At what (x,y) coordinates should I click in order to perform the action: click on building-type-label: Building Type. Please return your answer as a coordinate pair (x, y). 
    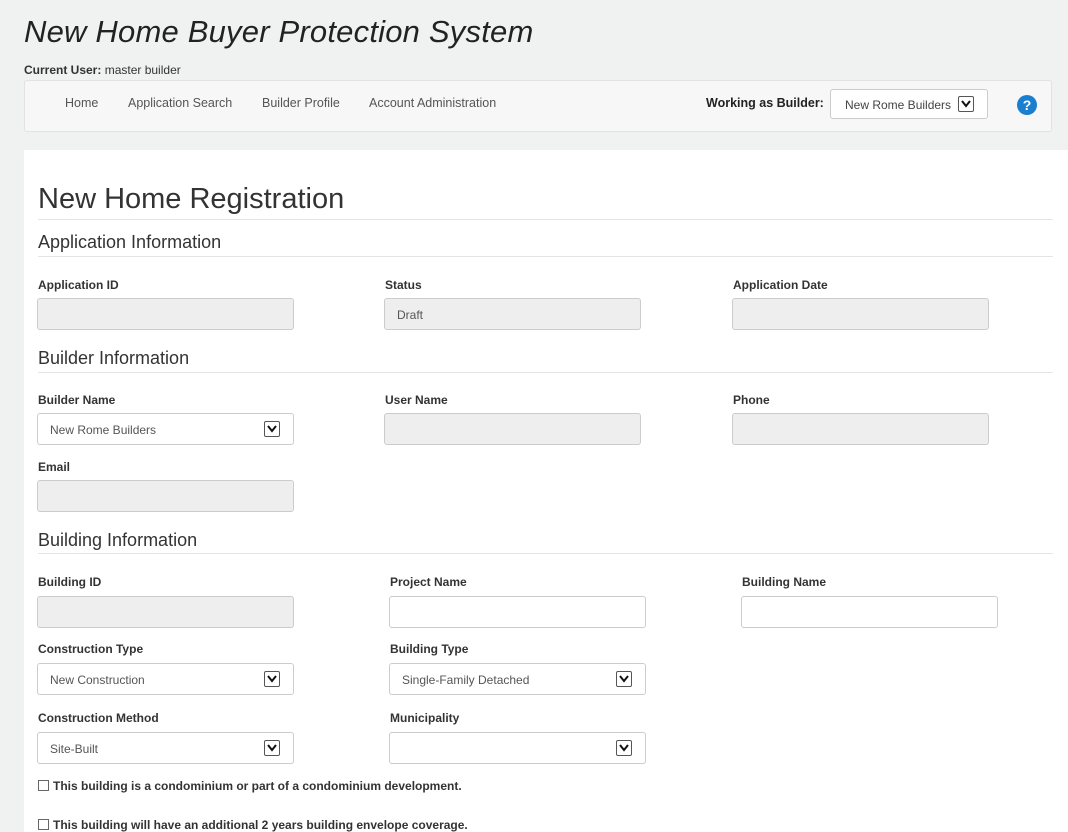
    Looking at the image, I should click on (429, 649).